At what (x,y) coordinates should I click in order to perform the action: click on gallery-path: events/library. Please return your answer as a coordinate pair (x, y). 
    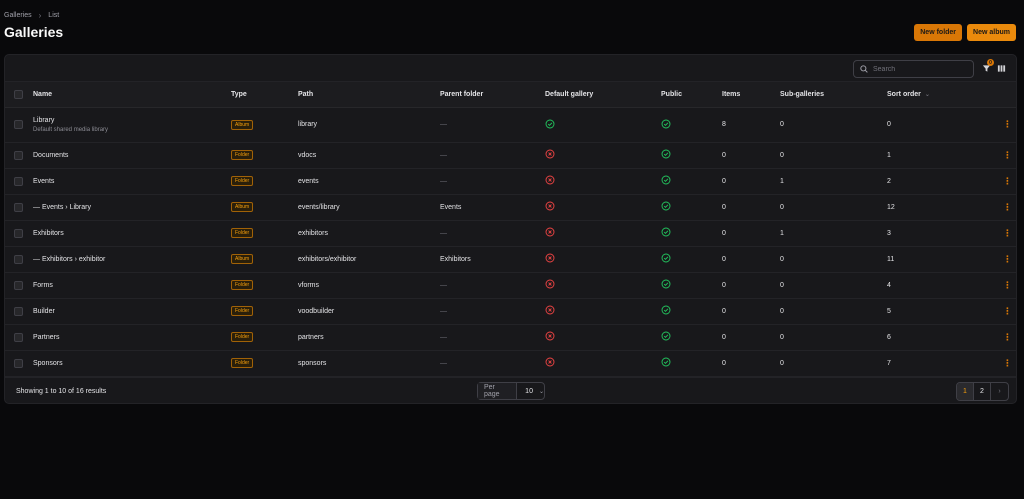
    Looking at the image, I should click on (319, 207).